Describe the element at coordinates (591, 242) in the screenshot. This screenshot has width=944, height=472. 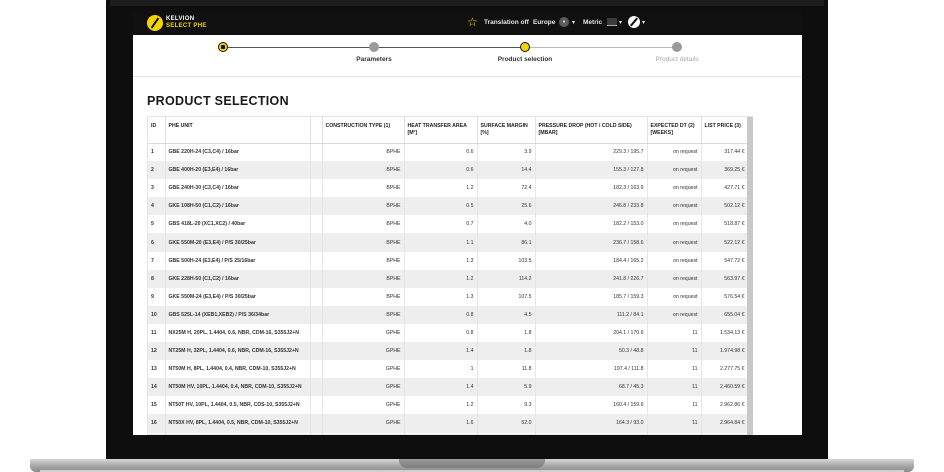
I see `cell-pressure: 236.7 / 158.6` at that location.